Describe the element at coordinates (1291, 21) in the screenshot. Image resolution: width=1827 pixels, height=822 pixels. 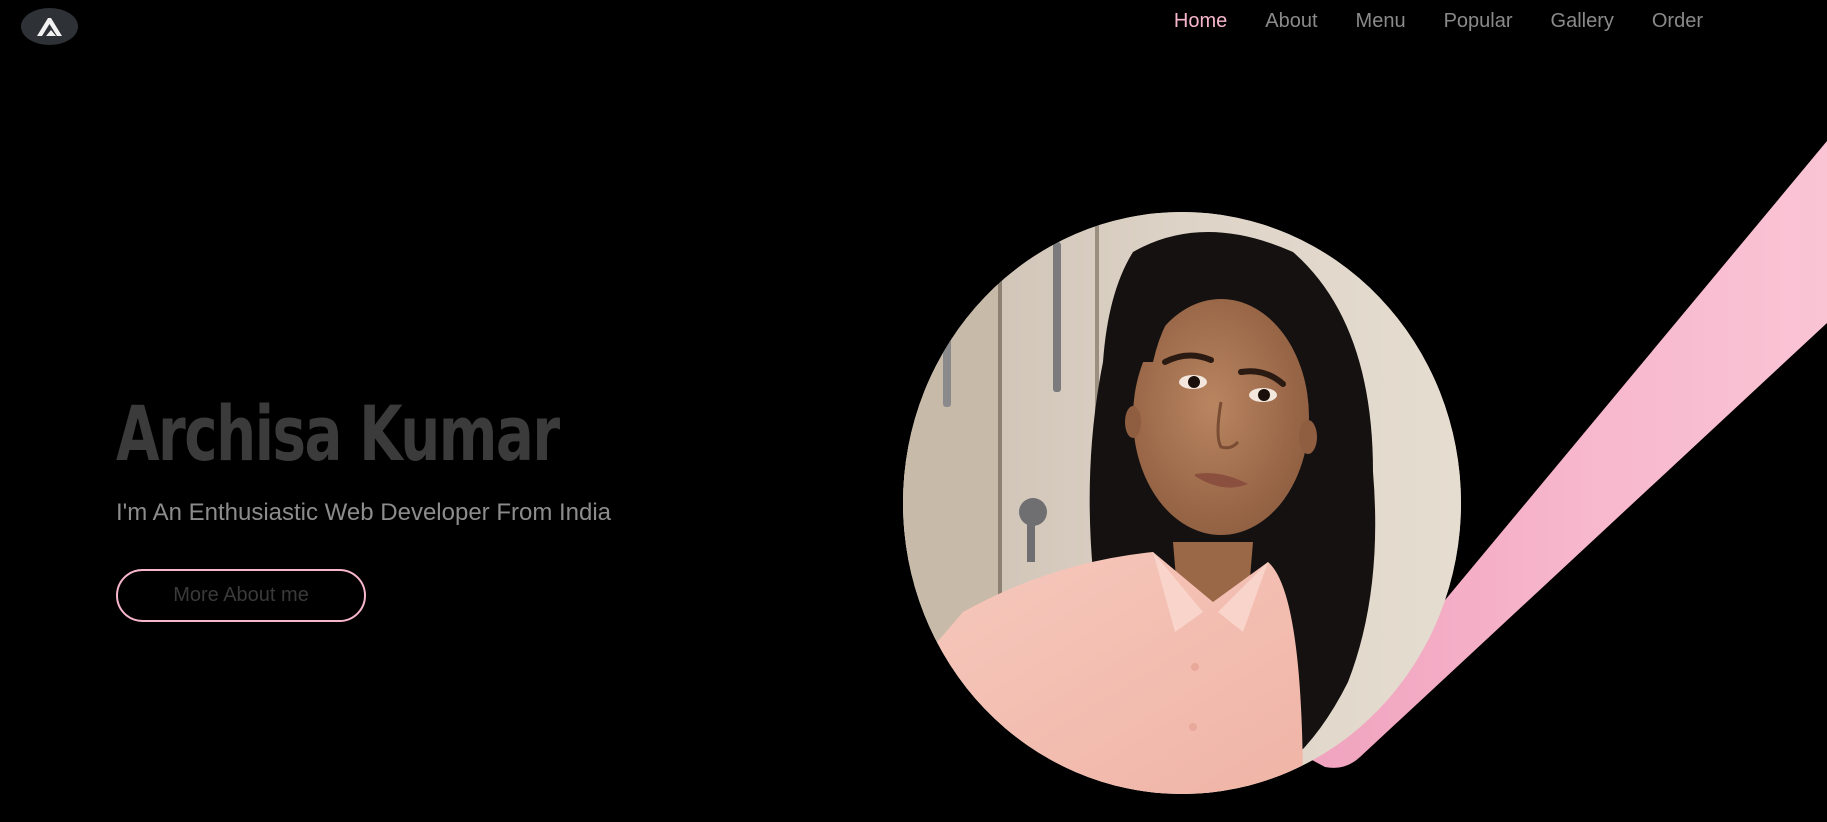
I see `nav-about: About` at that location.